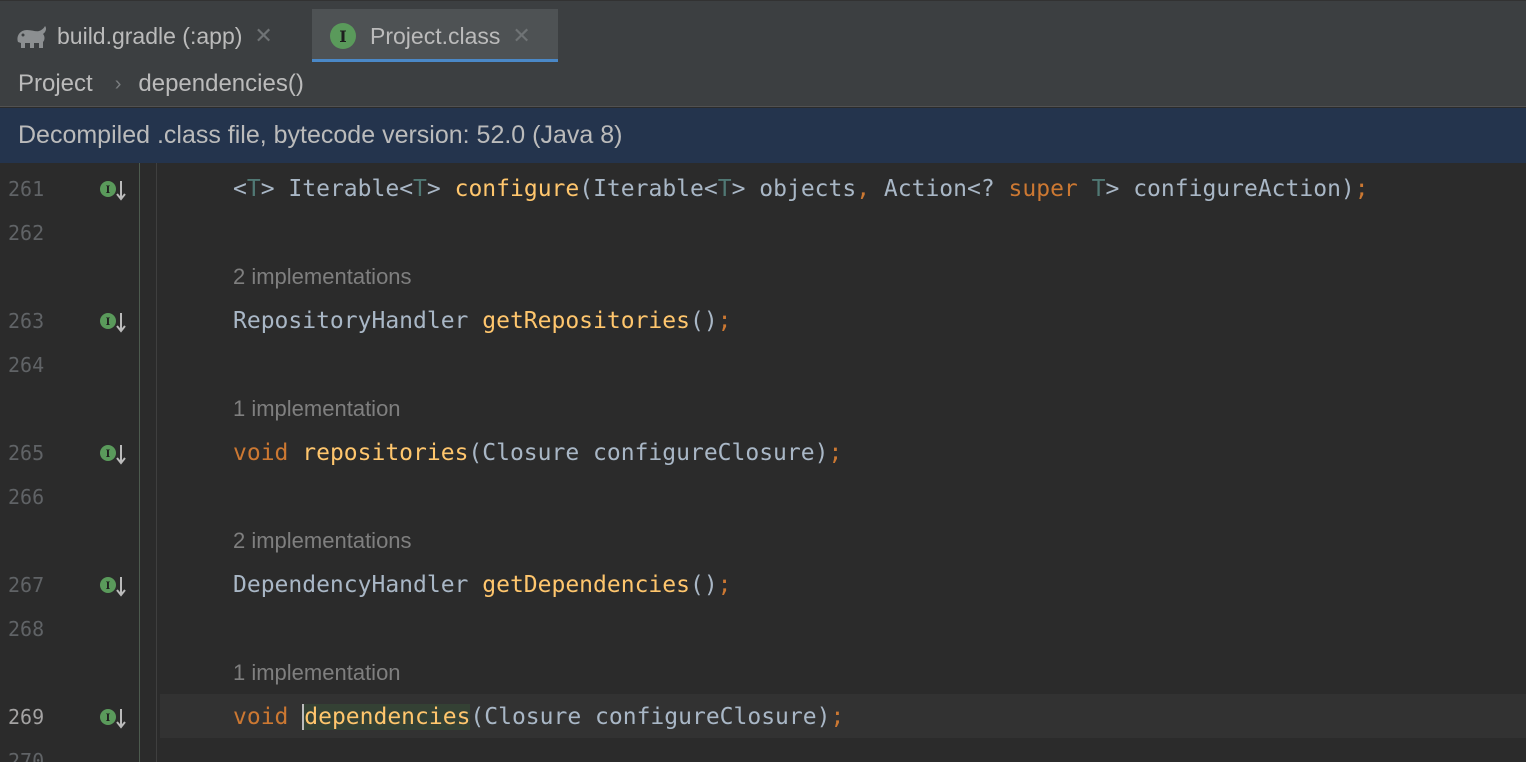  I want to click on breadcrumb-item-project: Project, so click(55, 84).